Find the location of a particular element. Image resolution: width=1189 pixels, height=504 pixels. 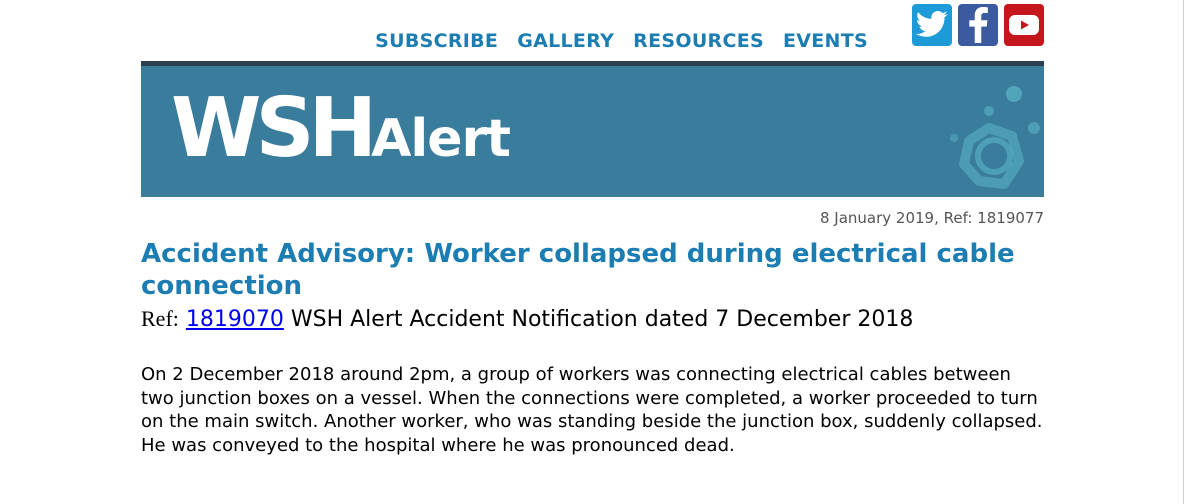

top-bar: SUBSCRIBE GALLERY RESOURCES EVENTS is located at coordinates (592, 30).